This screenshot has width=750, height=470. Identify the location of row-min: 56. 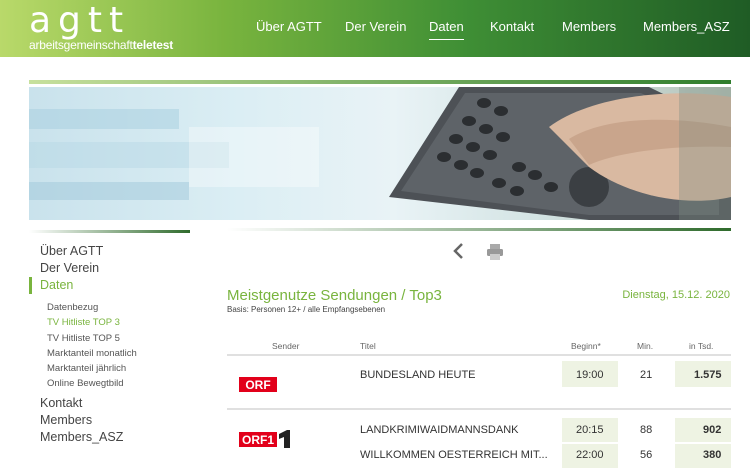
(646, 455).